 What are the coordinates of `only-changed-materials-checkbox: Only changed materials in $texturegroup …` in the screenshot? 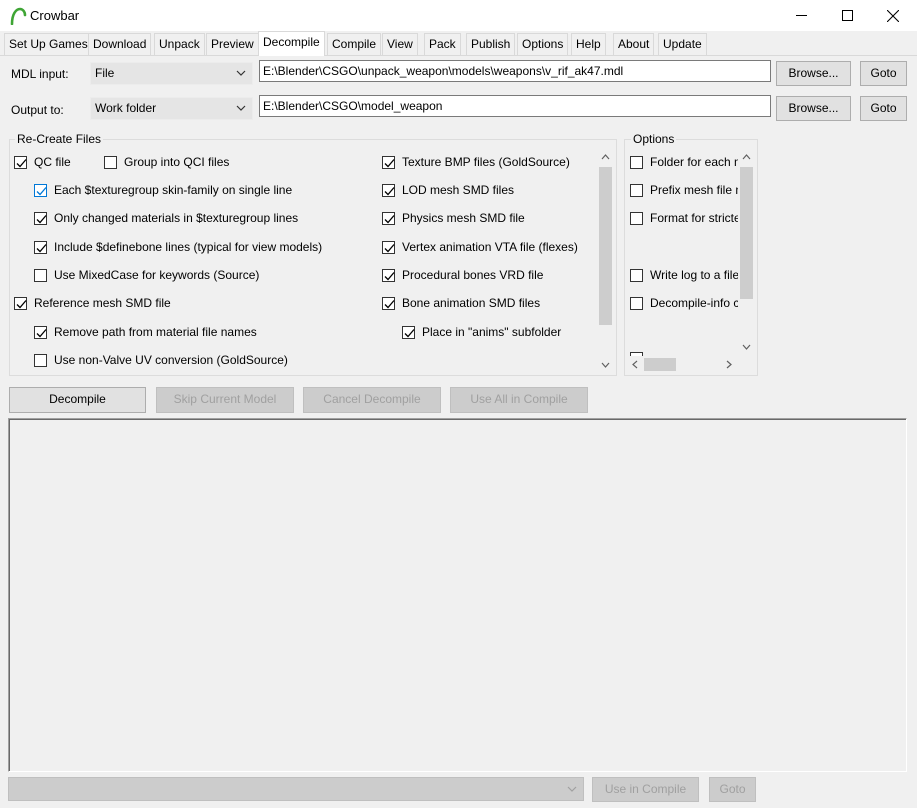 It's located at (166, 218).